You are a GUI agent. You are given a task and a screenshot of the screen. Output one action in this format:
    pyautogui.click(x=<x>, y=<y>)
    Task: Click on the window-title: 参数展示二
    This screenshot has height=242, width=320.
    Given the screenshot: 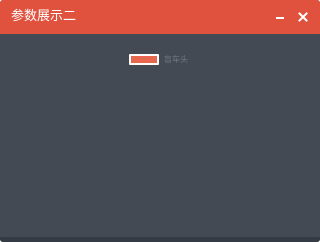 What is the action you would take?
    pyautogui.click(x=44, y=16)
    